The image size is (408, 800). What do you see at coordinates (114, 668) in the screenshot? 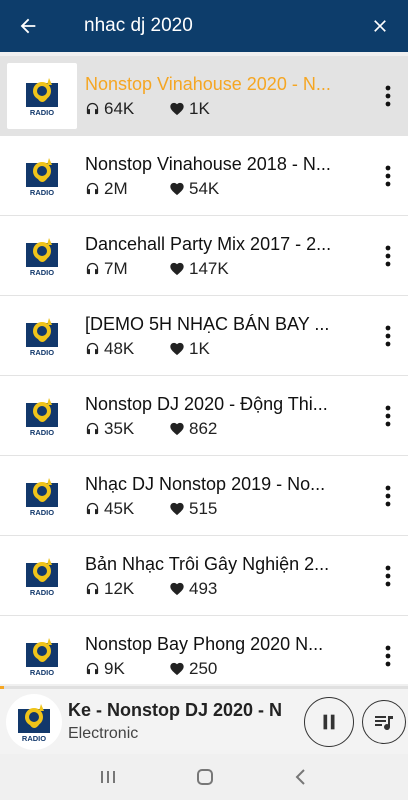
I see `listen-count-value: 9K` at bounding box center [114, 668].